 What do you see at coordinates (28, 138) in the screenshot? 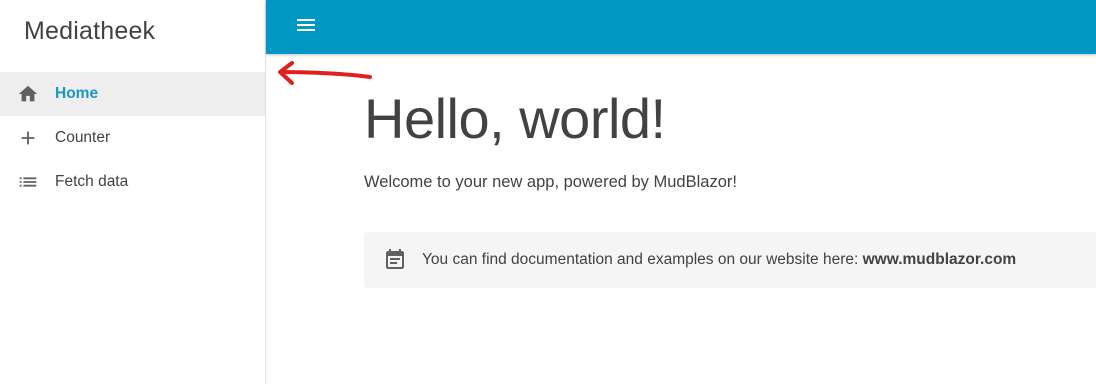
I see `add-icon` at bounding box center [28, 138].